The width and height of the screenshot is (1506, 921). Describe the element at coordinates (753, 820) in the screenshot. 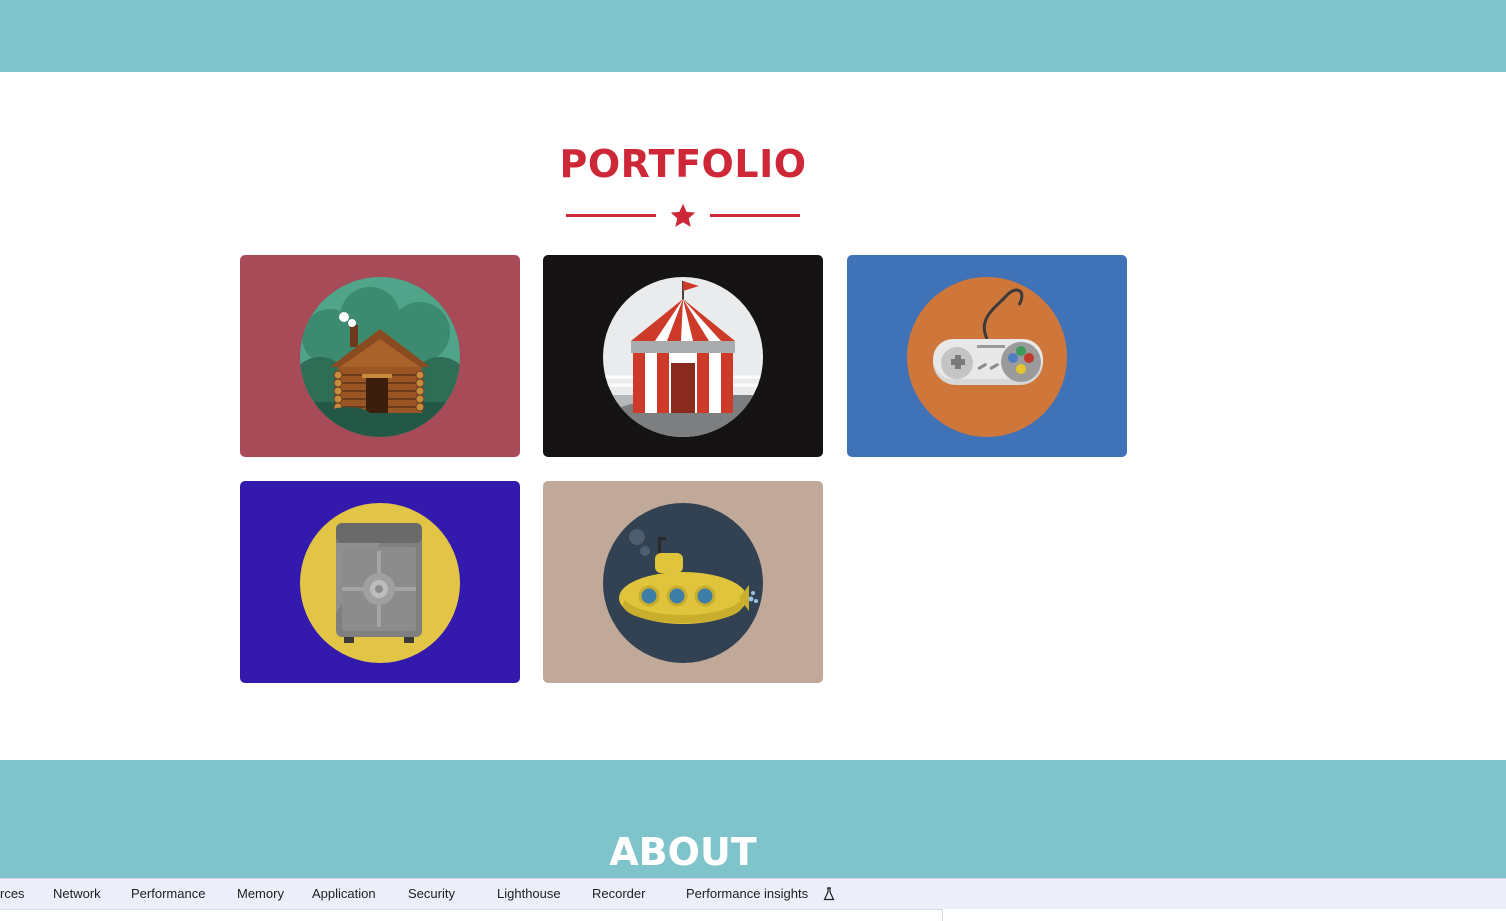

I see `about-section: ABOUT` at that location.